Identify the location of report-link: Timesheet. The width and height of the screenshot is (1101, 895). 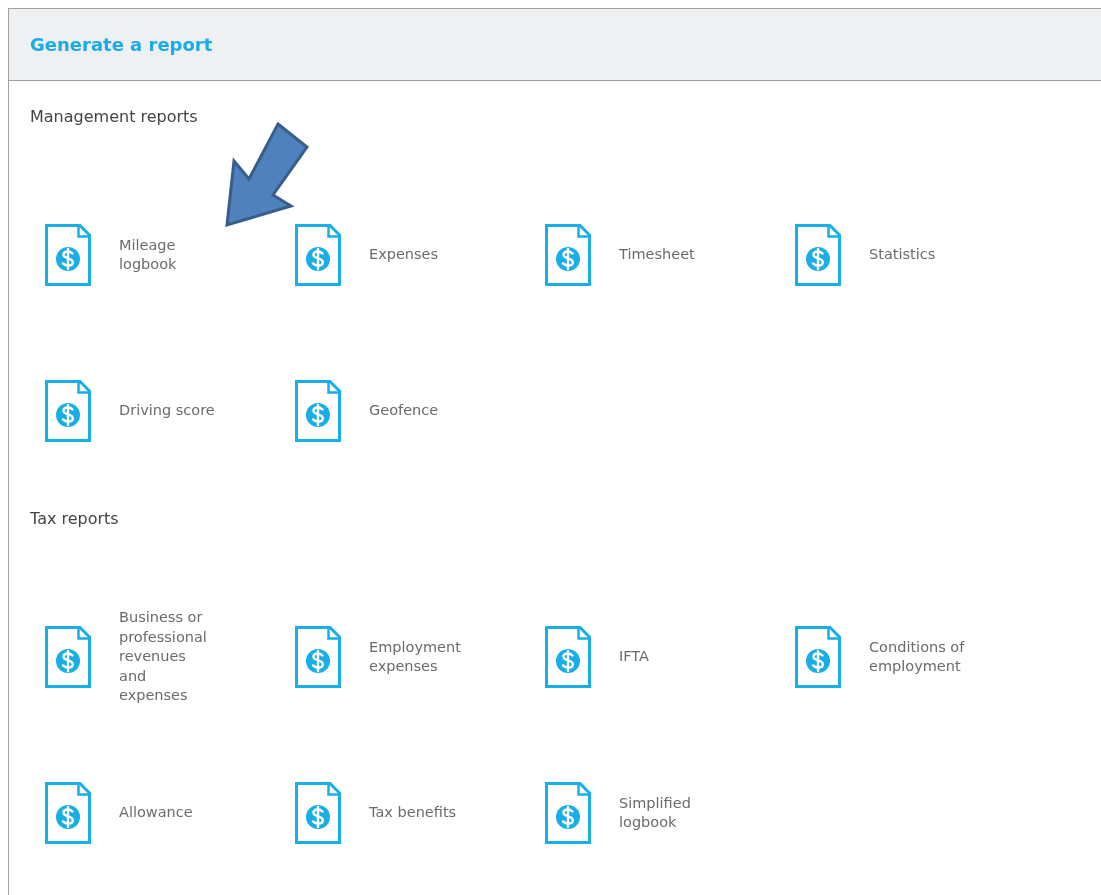
(657, 255).